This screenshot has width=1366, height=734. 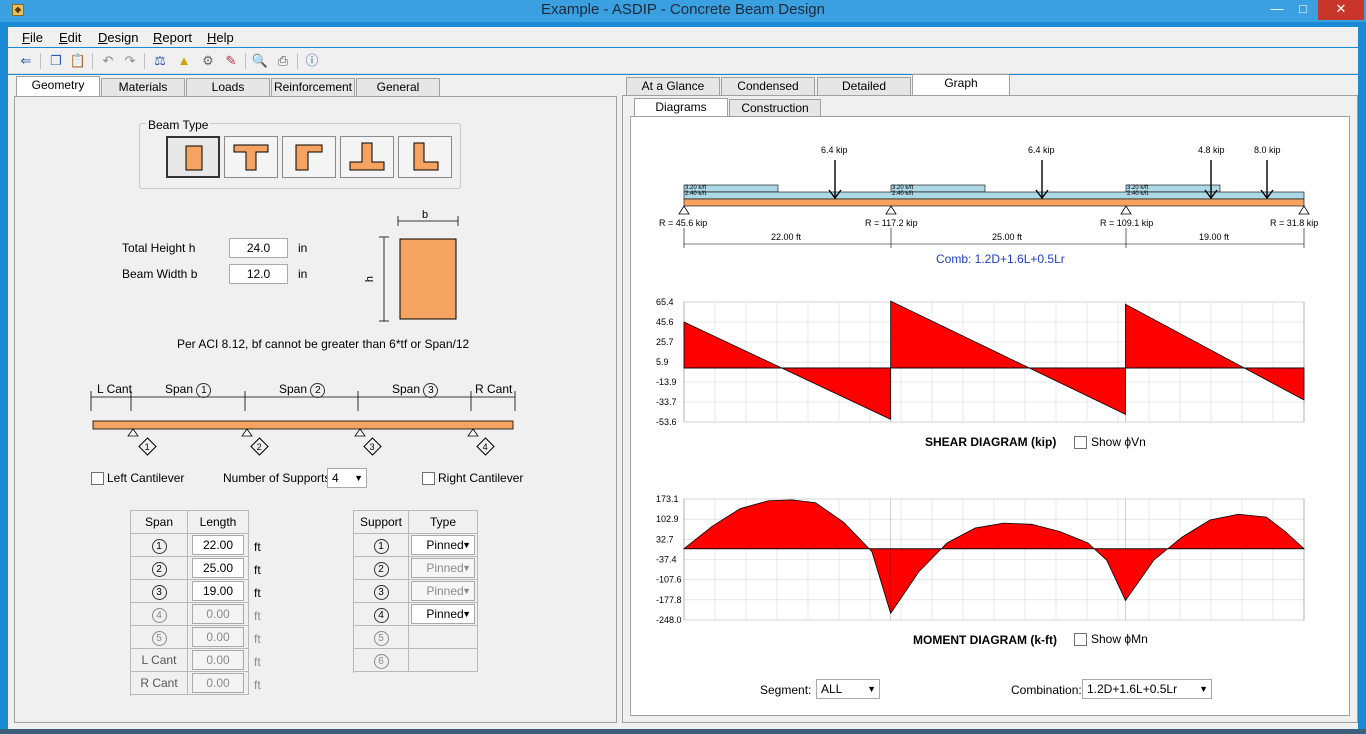 I want to click on support-row-2-cell: Pinned ▼, so click(x=443, y=568).